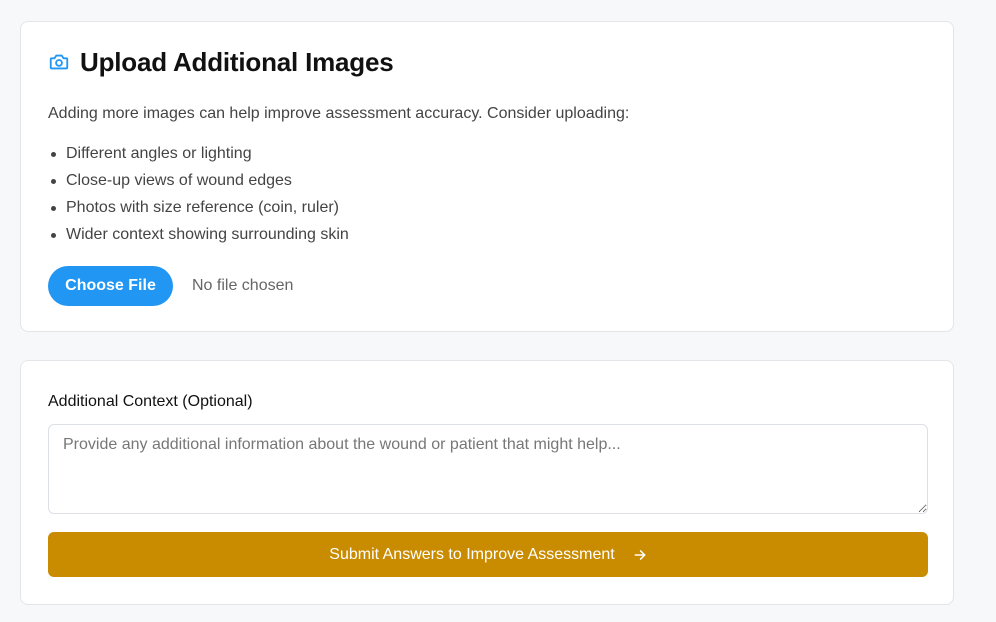  I want to click on list-item: Wider context showing surrounding skin, so click(198, 238).